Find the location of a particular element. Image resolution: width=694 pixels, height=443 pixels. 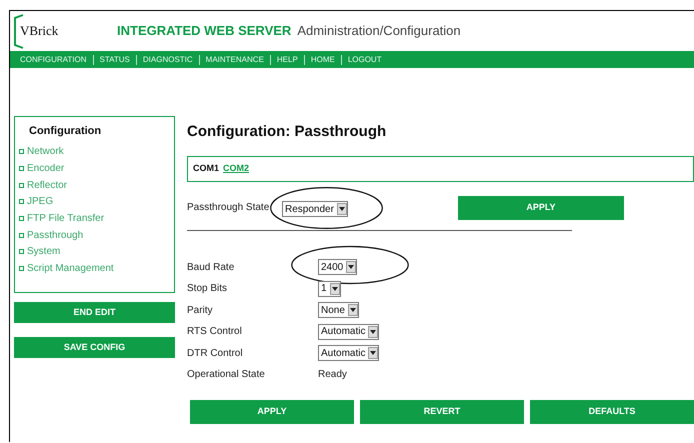

nav-link: CONFIGURATION is located at coordinates (53, 59).